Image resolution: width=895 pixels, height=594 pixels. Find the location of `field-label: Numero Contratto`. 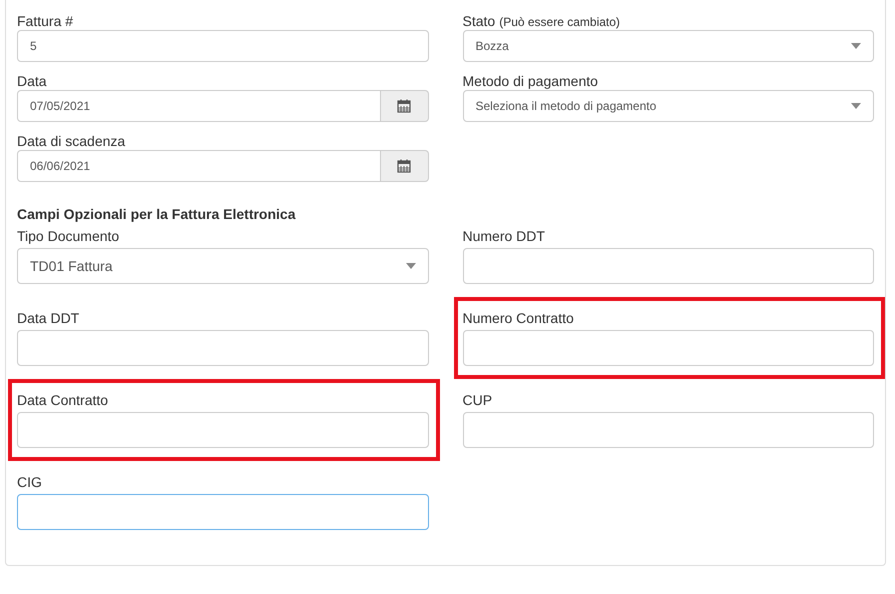

field-label: Numero Contratto is located at coordinates (518, 318).